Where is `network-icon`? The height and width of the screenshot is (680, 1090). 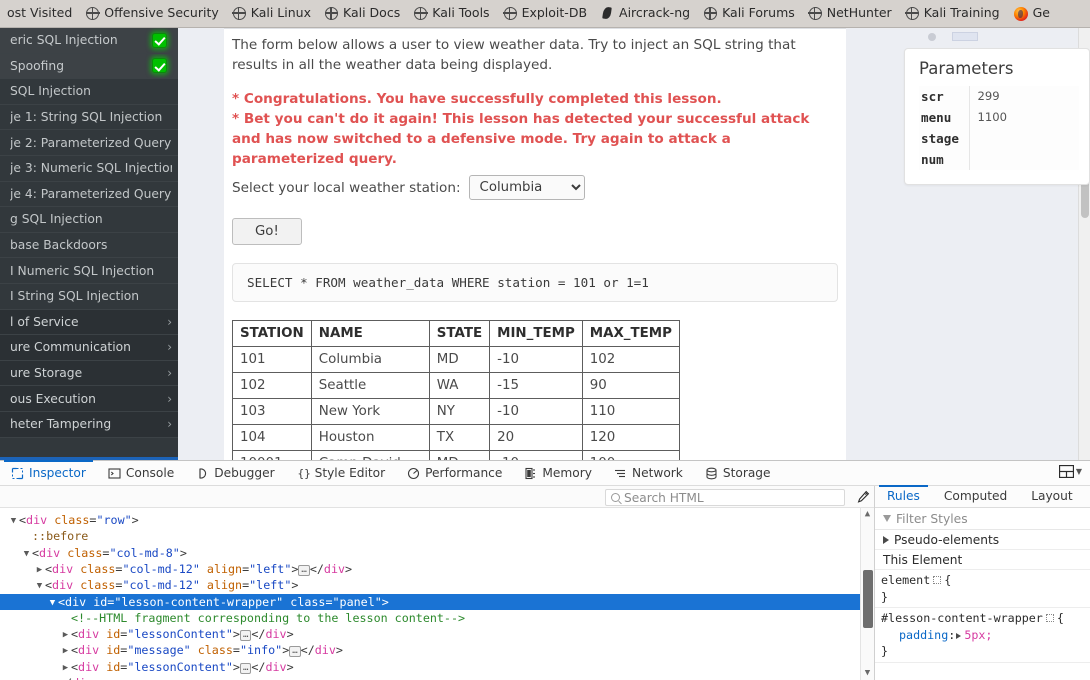
network-icon is located at coordinates (620, 473).